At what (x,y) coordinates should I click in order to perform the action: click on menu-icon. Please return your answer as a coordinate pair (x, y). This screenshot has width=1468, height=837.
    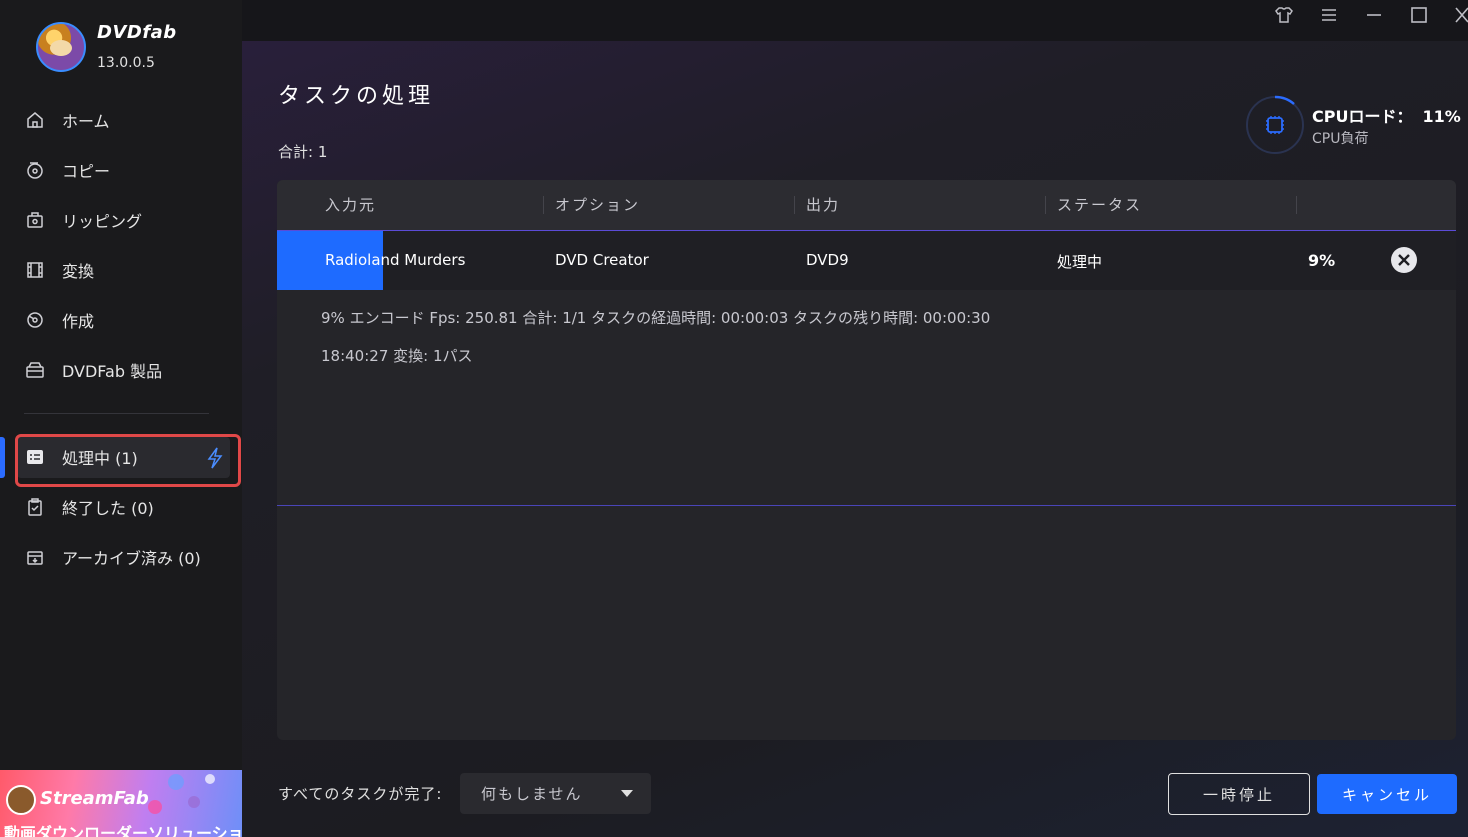
    Looking at the image, I should click on (1329, 15).